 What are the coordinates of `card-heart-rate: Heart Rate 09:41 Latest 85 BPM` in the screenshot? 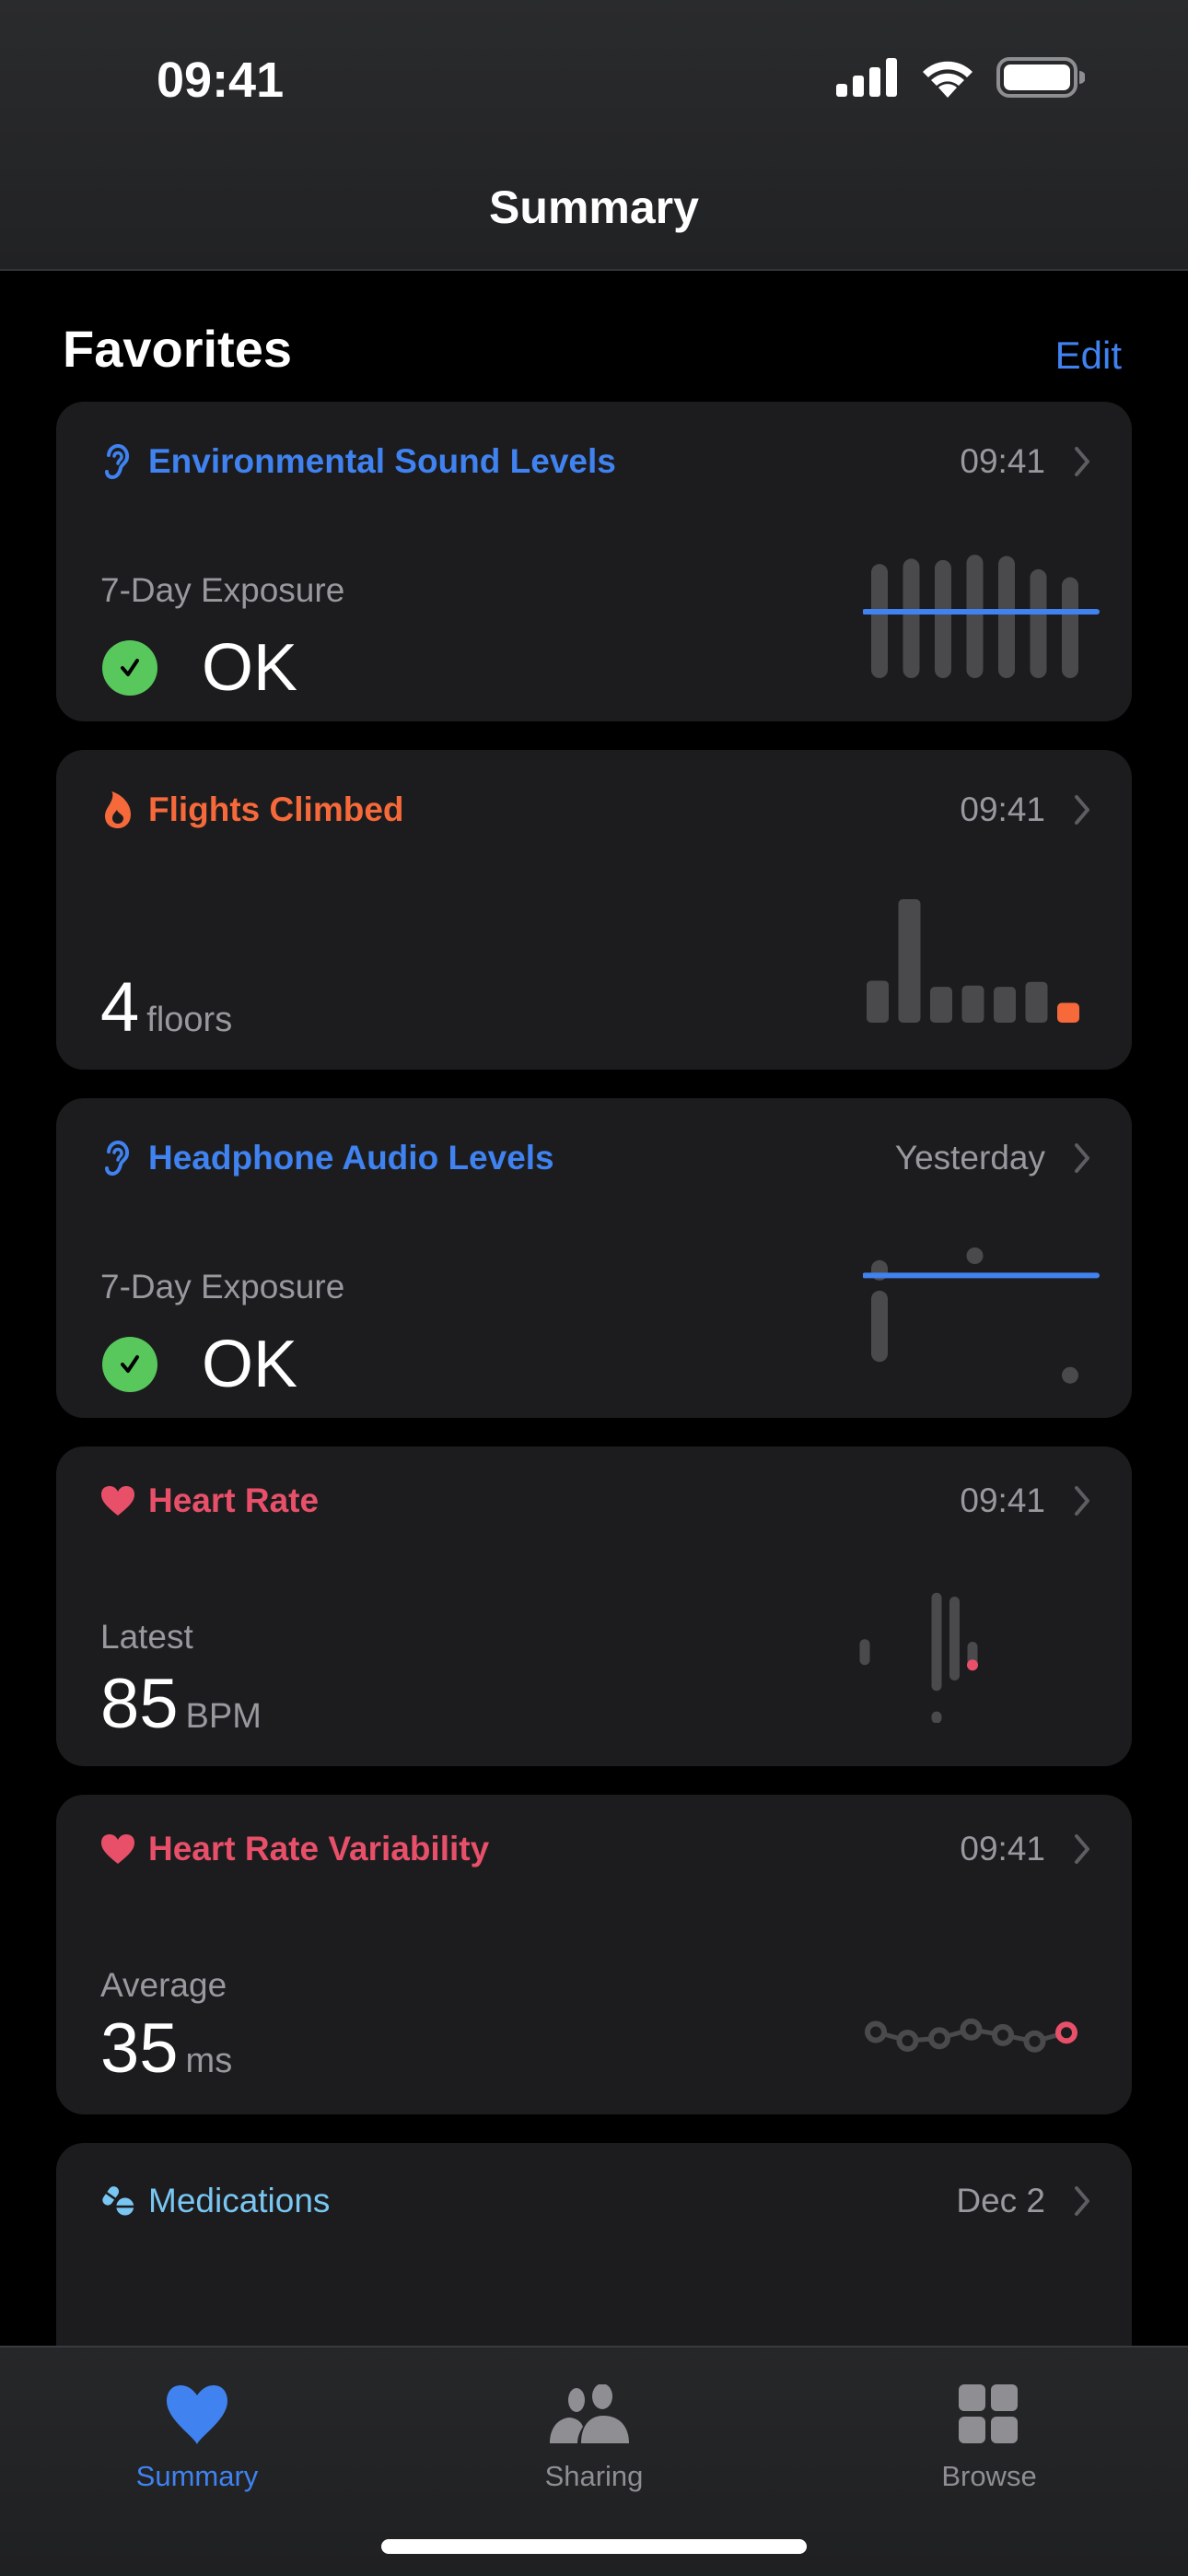 It's located at (594, 1606).